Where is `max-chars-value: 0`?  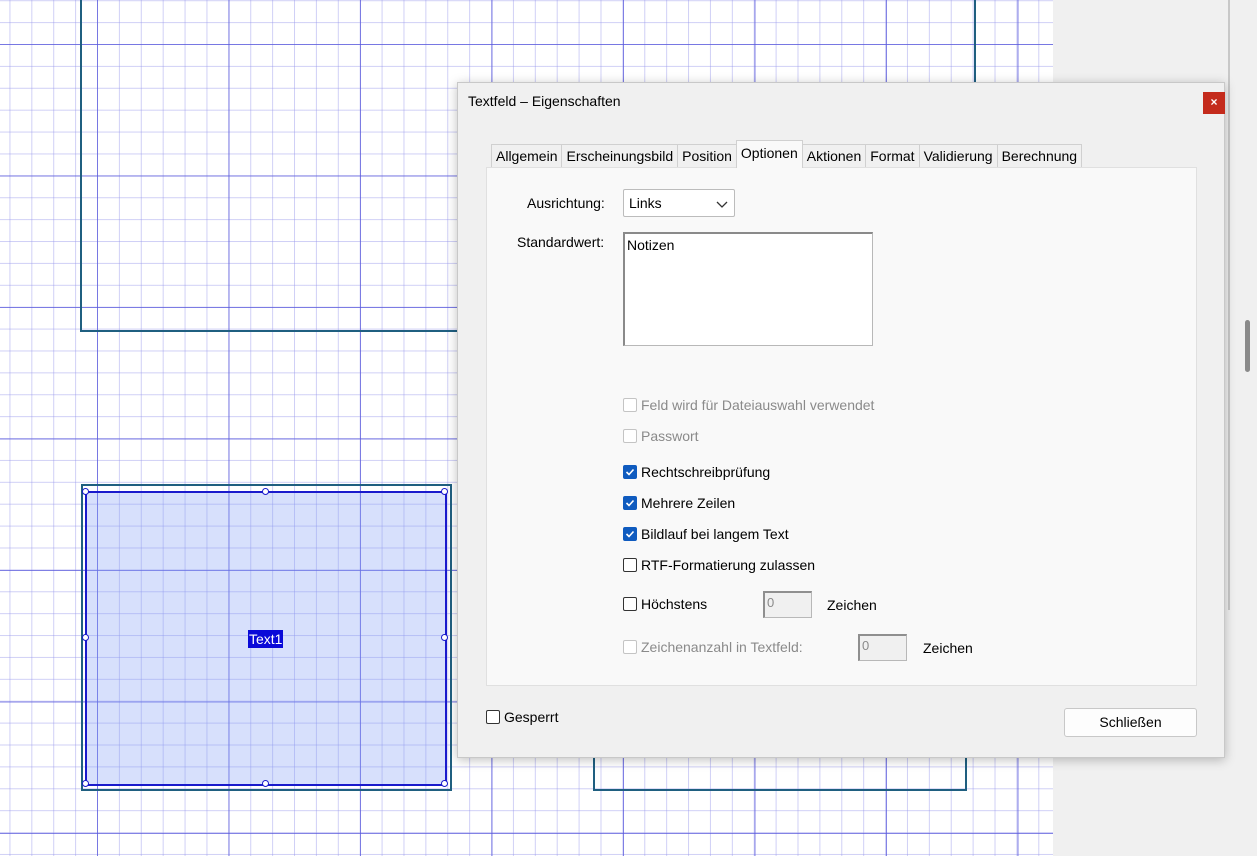 max-chars-value: 0 is located at coordinates (771, 602).